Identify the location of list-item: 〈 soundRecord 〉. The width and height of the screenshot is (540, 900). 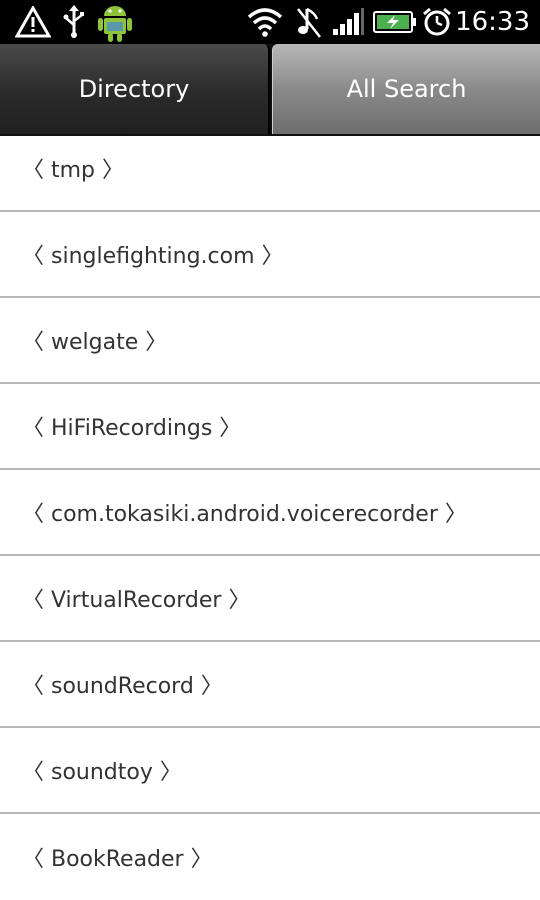
(270, 685).